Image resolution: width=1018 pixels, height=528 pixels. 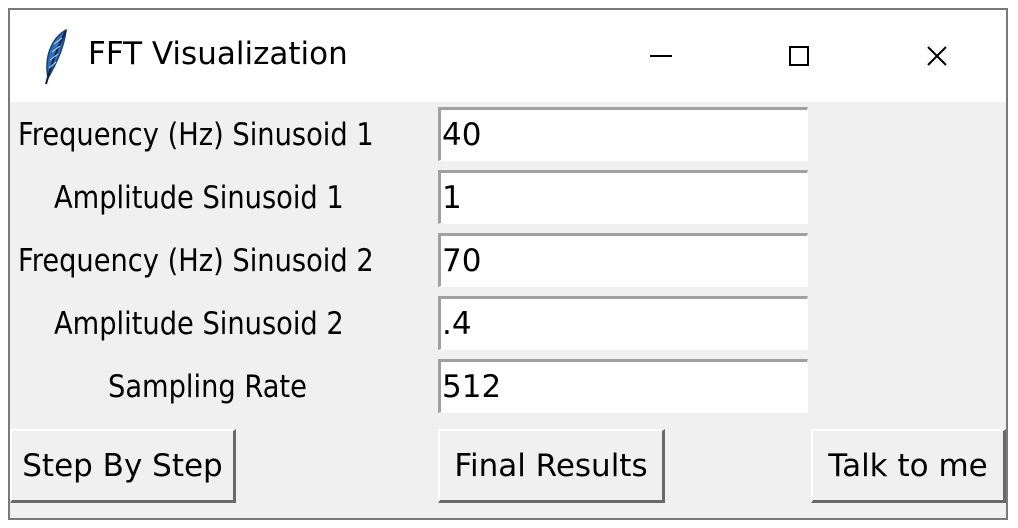 I want to click on sampling-rate-label: Sampling Rate, so click(x=207, y=387).